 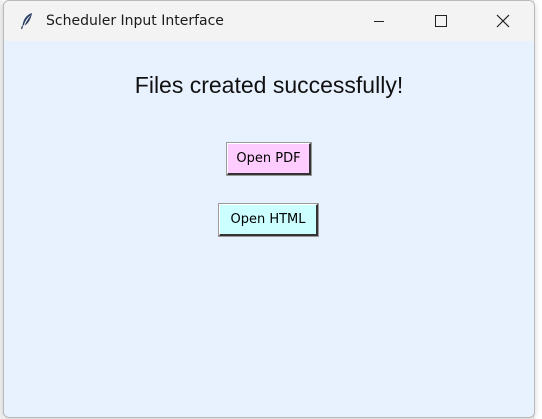 I want to click on close-icon, so click(x=503, y=21).